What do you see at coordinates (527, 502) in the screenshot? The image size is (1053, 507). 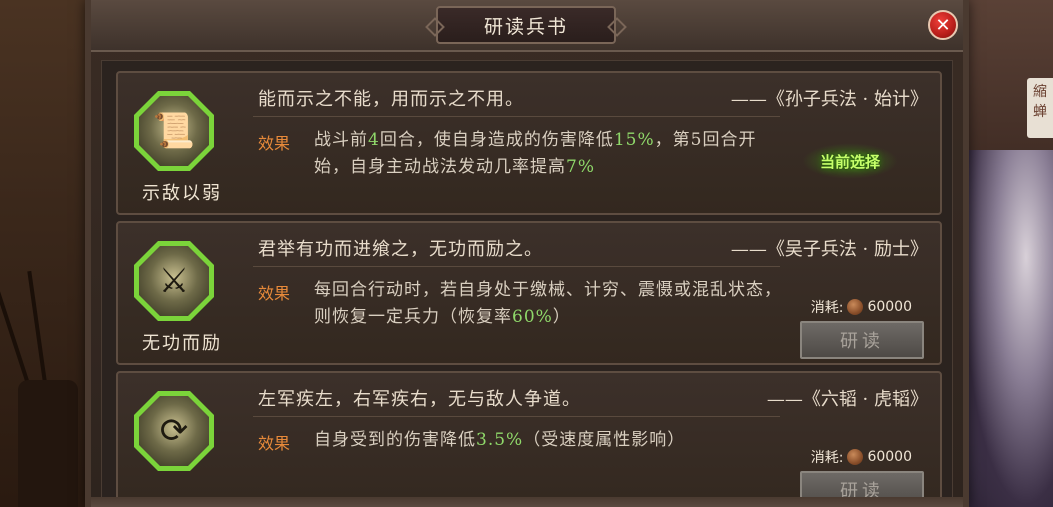 I see `panel-footer` at bounding box center [527, 502].